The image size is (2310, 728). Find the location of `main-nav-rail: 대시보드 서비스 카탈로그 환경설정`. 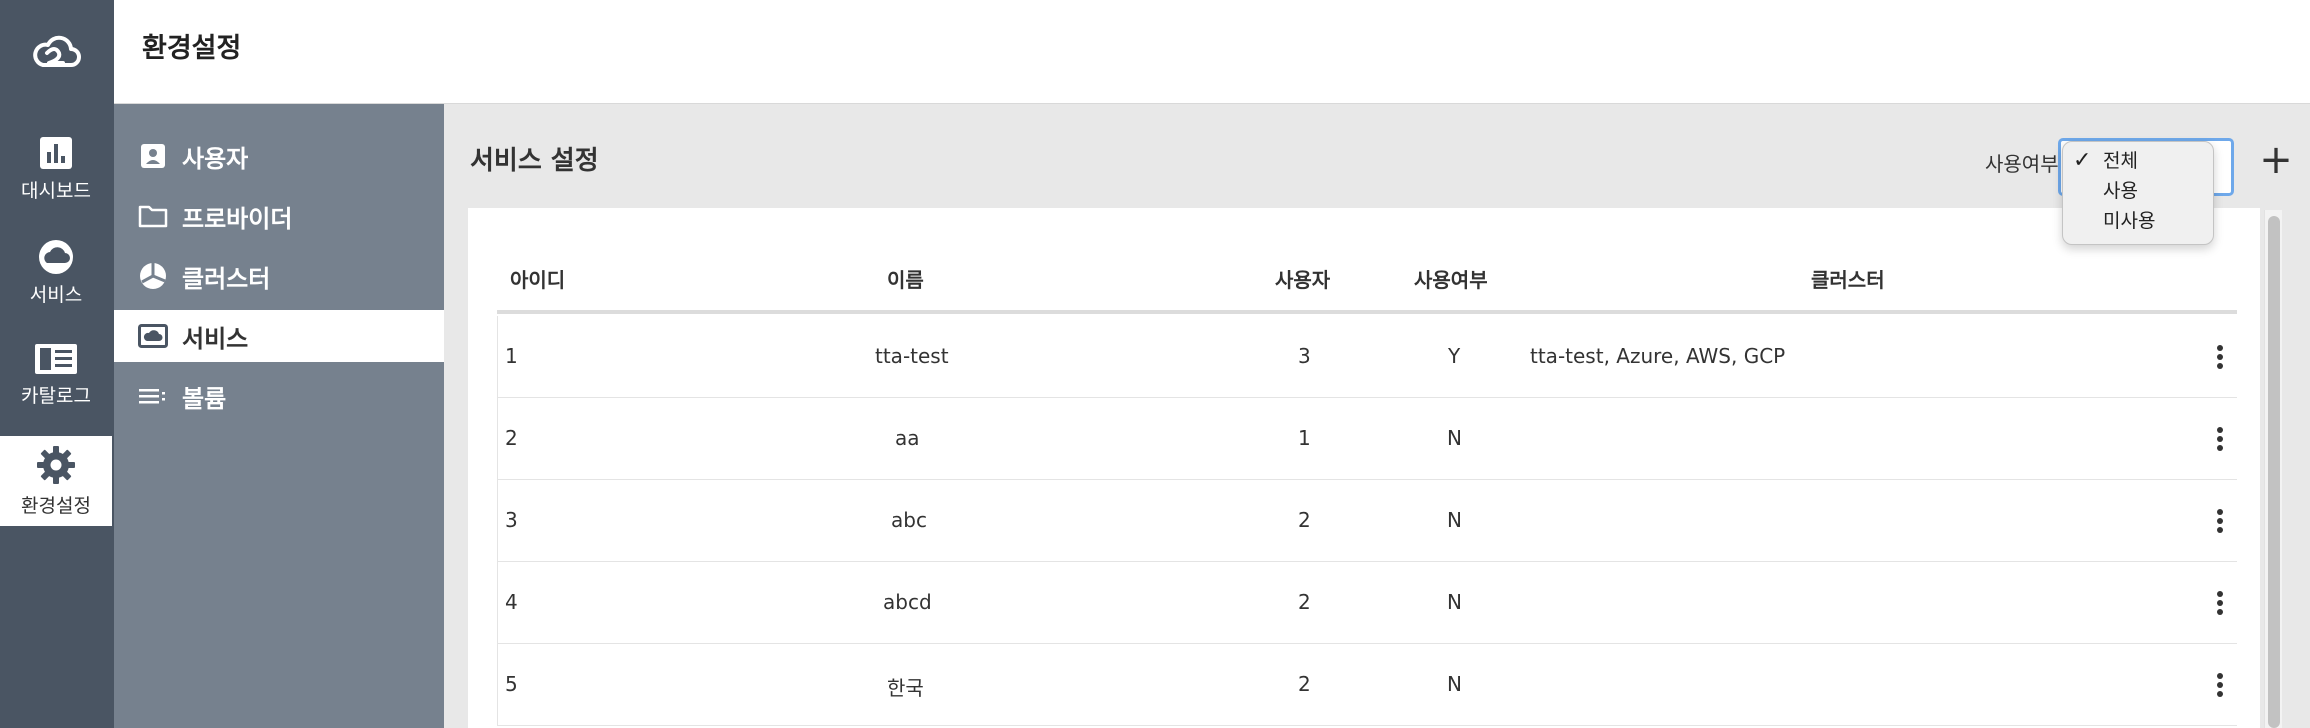

main-nav-rail: 대시보드 서비스 카탈로그 환경설정 is located at coordinates (57, 416).